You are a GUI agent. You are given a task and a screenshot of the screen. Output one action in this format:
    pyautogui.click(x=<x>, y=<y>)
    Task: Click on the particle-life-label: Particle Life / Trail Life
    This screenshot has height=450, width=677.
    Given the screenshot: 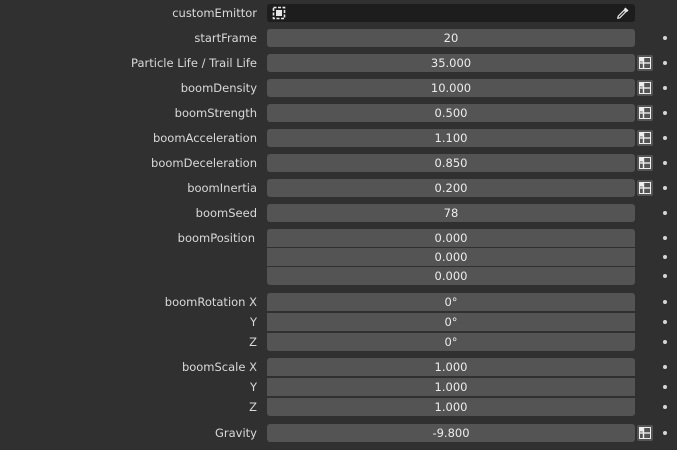 What is the action you would take?
    pyautogui.click(x=194, y=63)
    